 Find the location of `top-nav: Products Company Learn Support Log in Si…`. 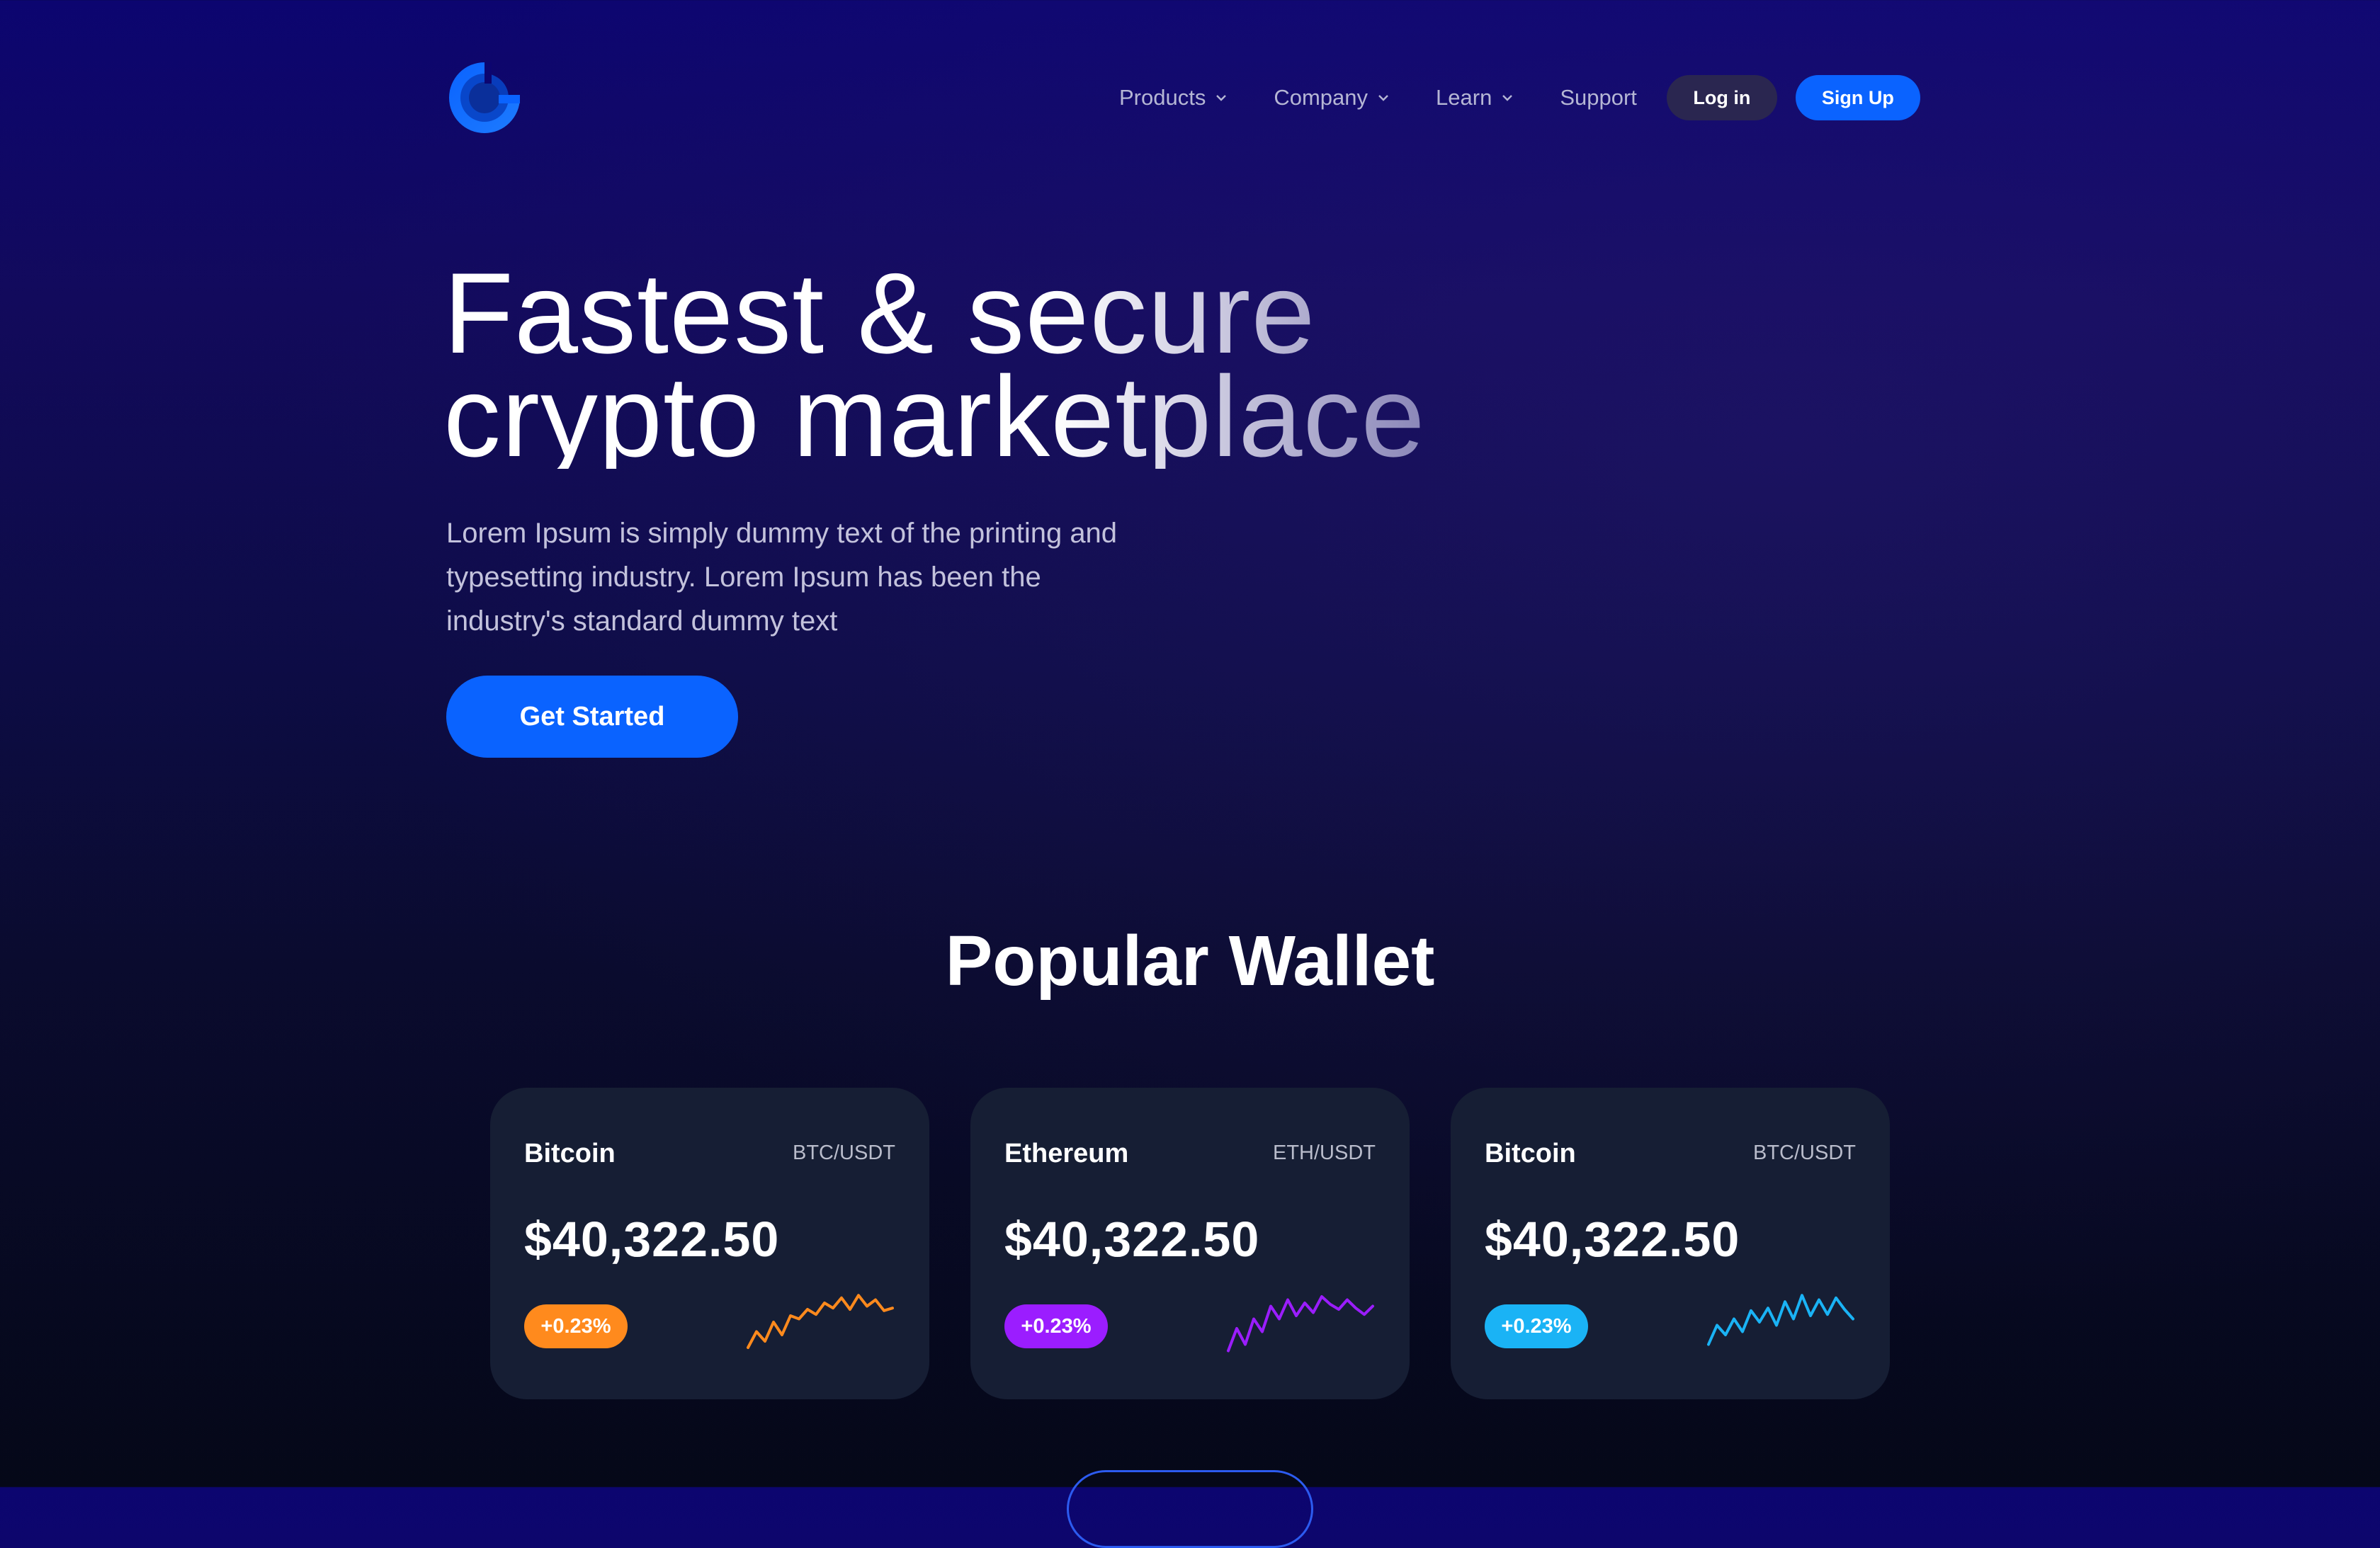

top-nav: Products Company Learn Support Log in Si… is located at coordinates (1520, 97).